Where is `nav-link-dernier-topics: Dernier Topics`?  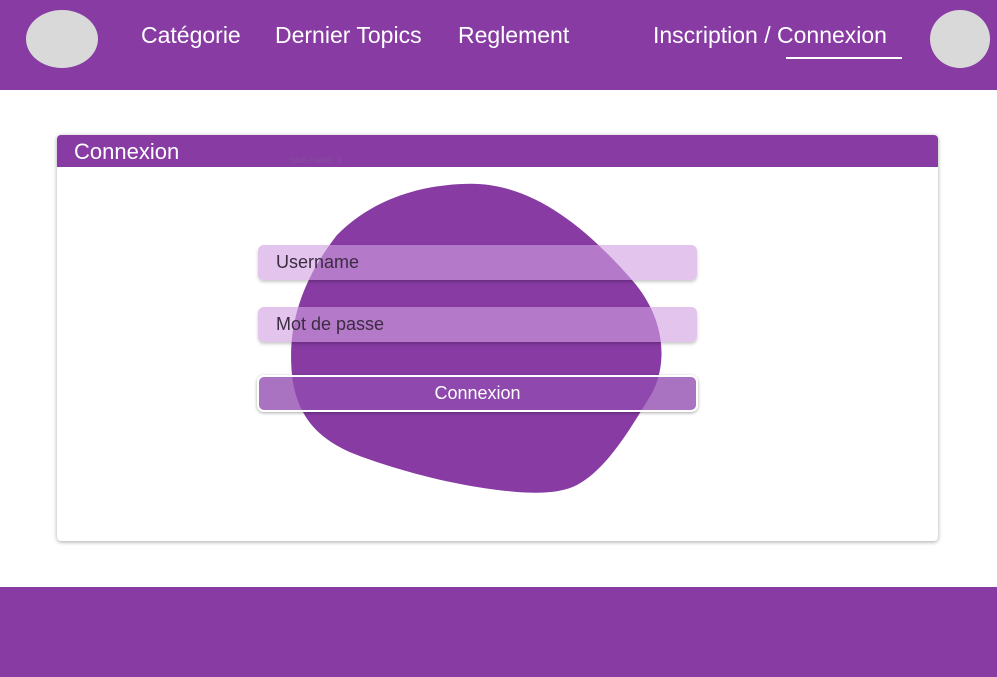 nav-link-dernier-topics: Dernier Topics is located at coordinates (348, 35).